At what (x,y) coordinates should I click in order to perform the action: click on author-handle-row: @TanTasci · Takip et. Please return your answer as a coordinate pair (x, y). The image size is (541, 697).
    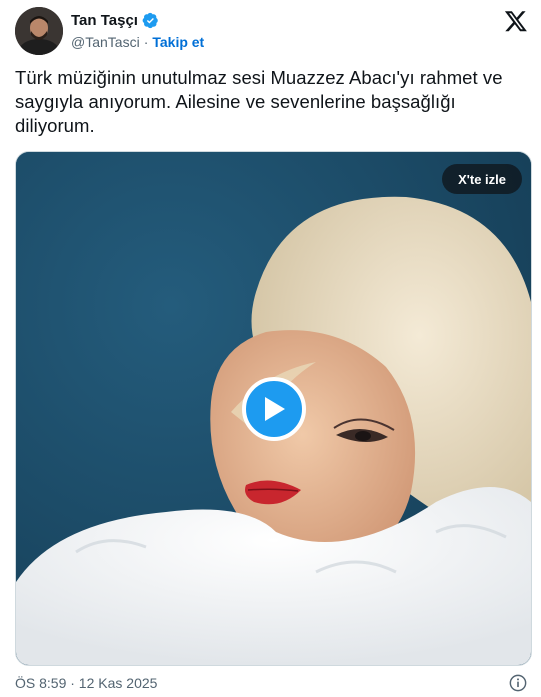
    Looking at the image, I should click on (137, 42).